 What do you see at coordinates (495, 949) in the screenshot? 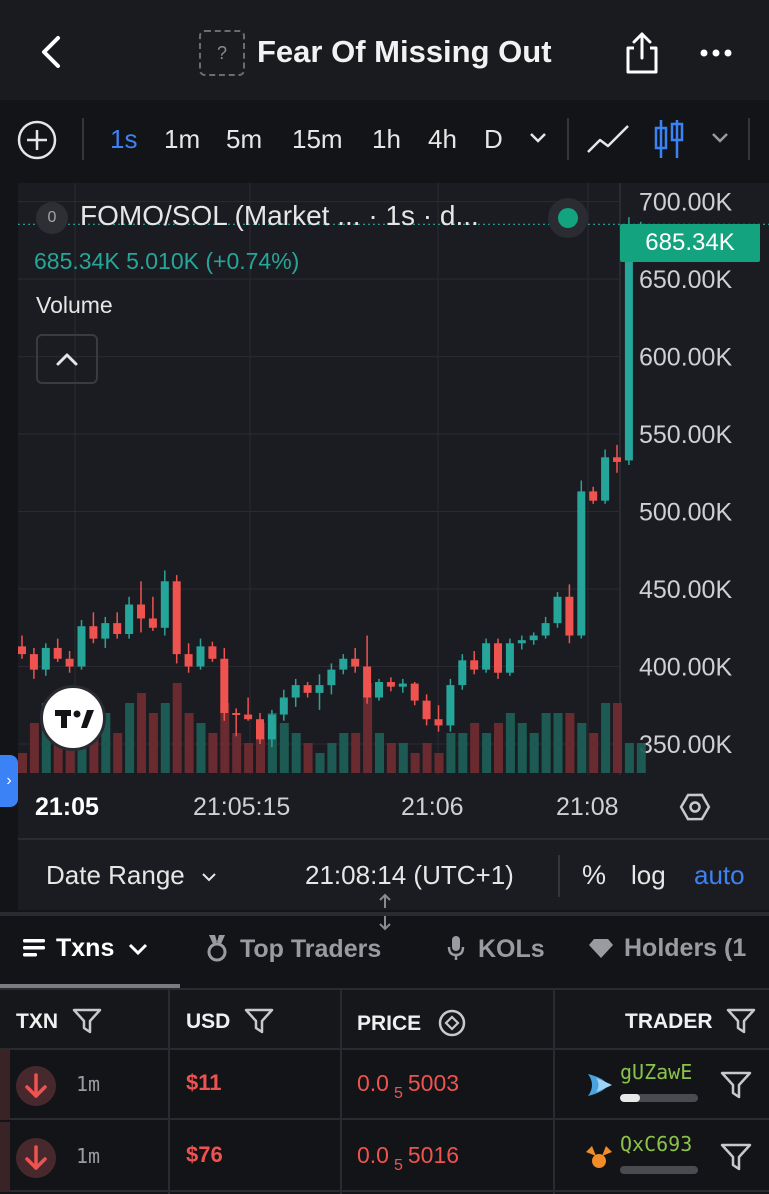
I see `tab-kols: KOLs` at bounding box center [495, 949].